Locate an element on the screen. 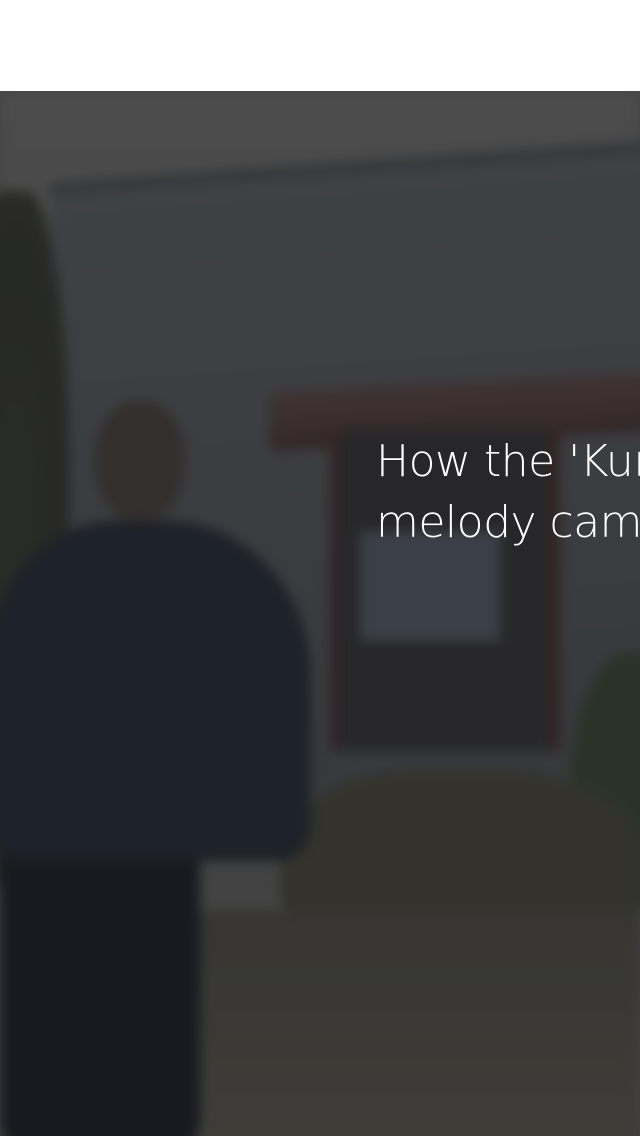 This screenshot has height=1136, width=640. article-headline: How the 'Kum melody came Asia is located at coordinates (508, 492).